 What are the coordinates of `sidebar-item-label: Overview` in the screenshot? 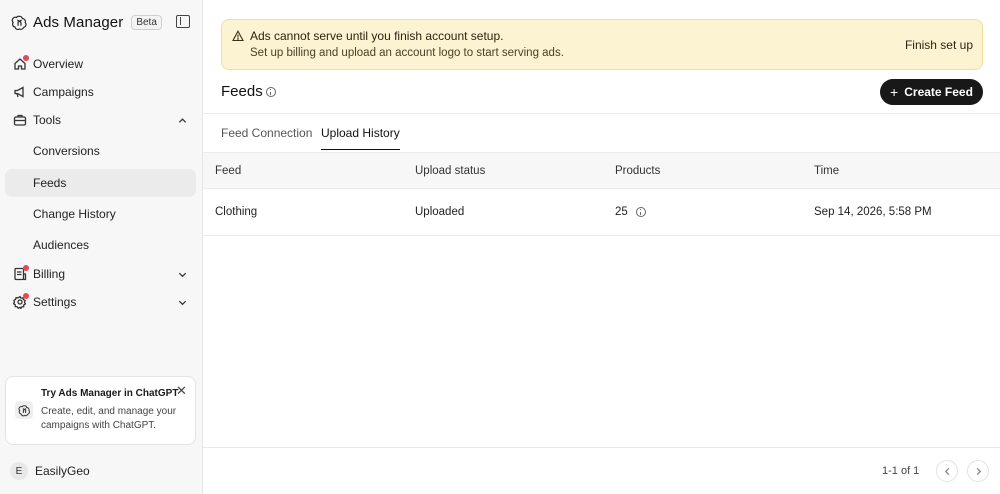 It's located at (58, 64).